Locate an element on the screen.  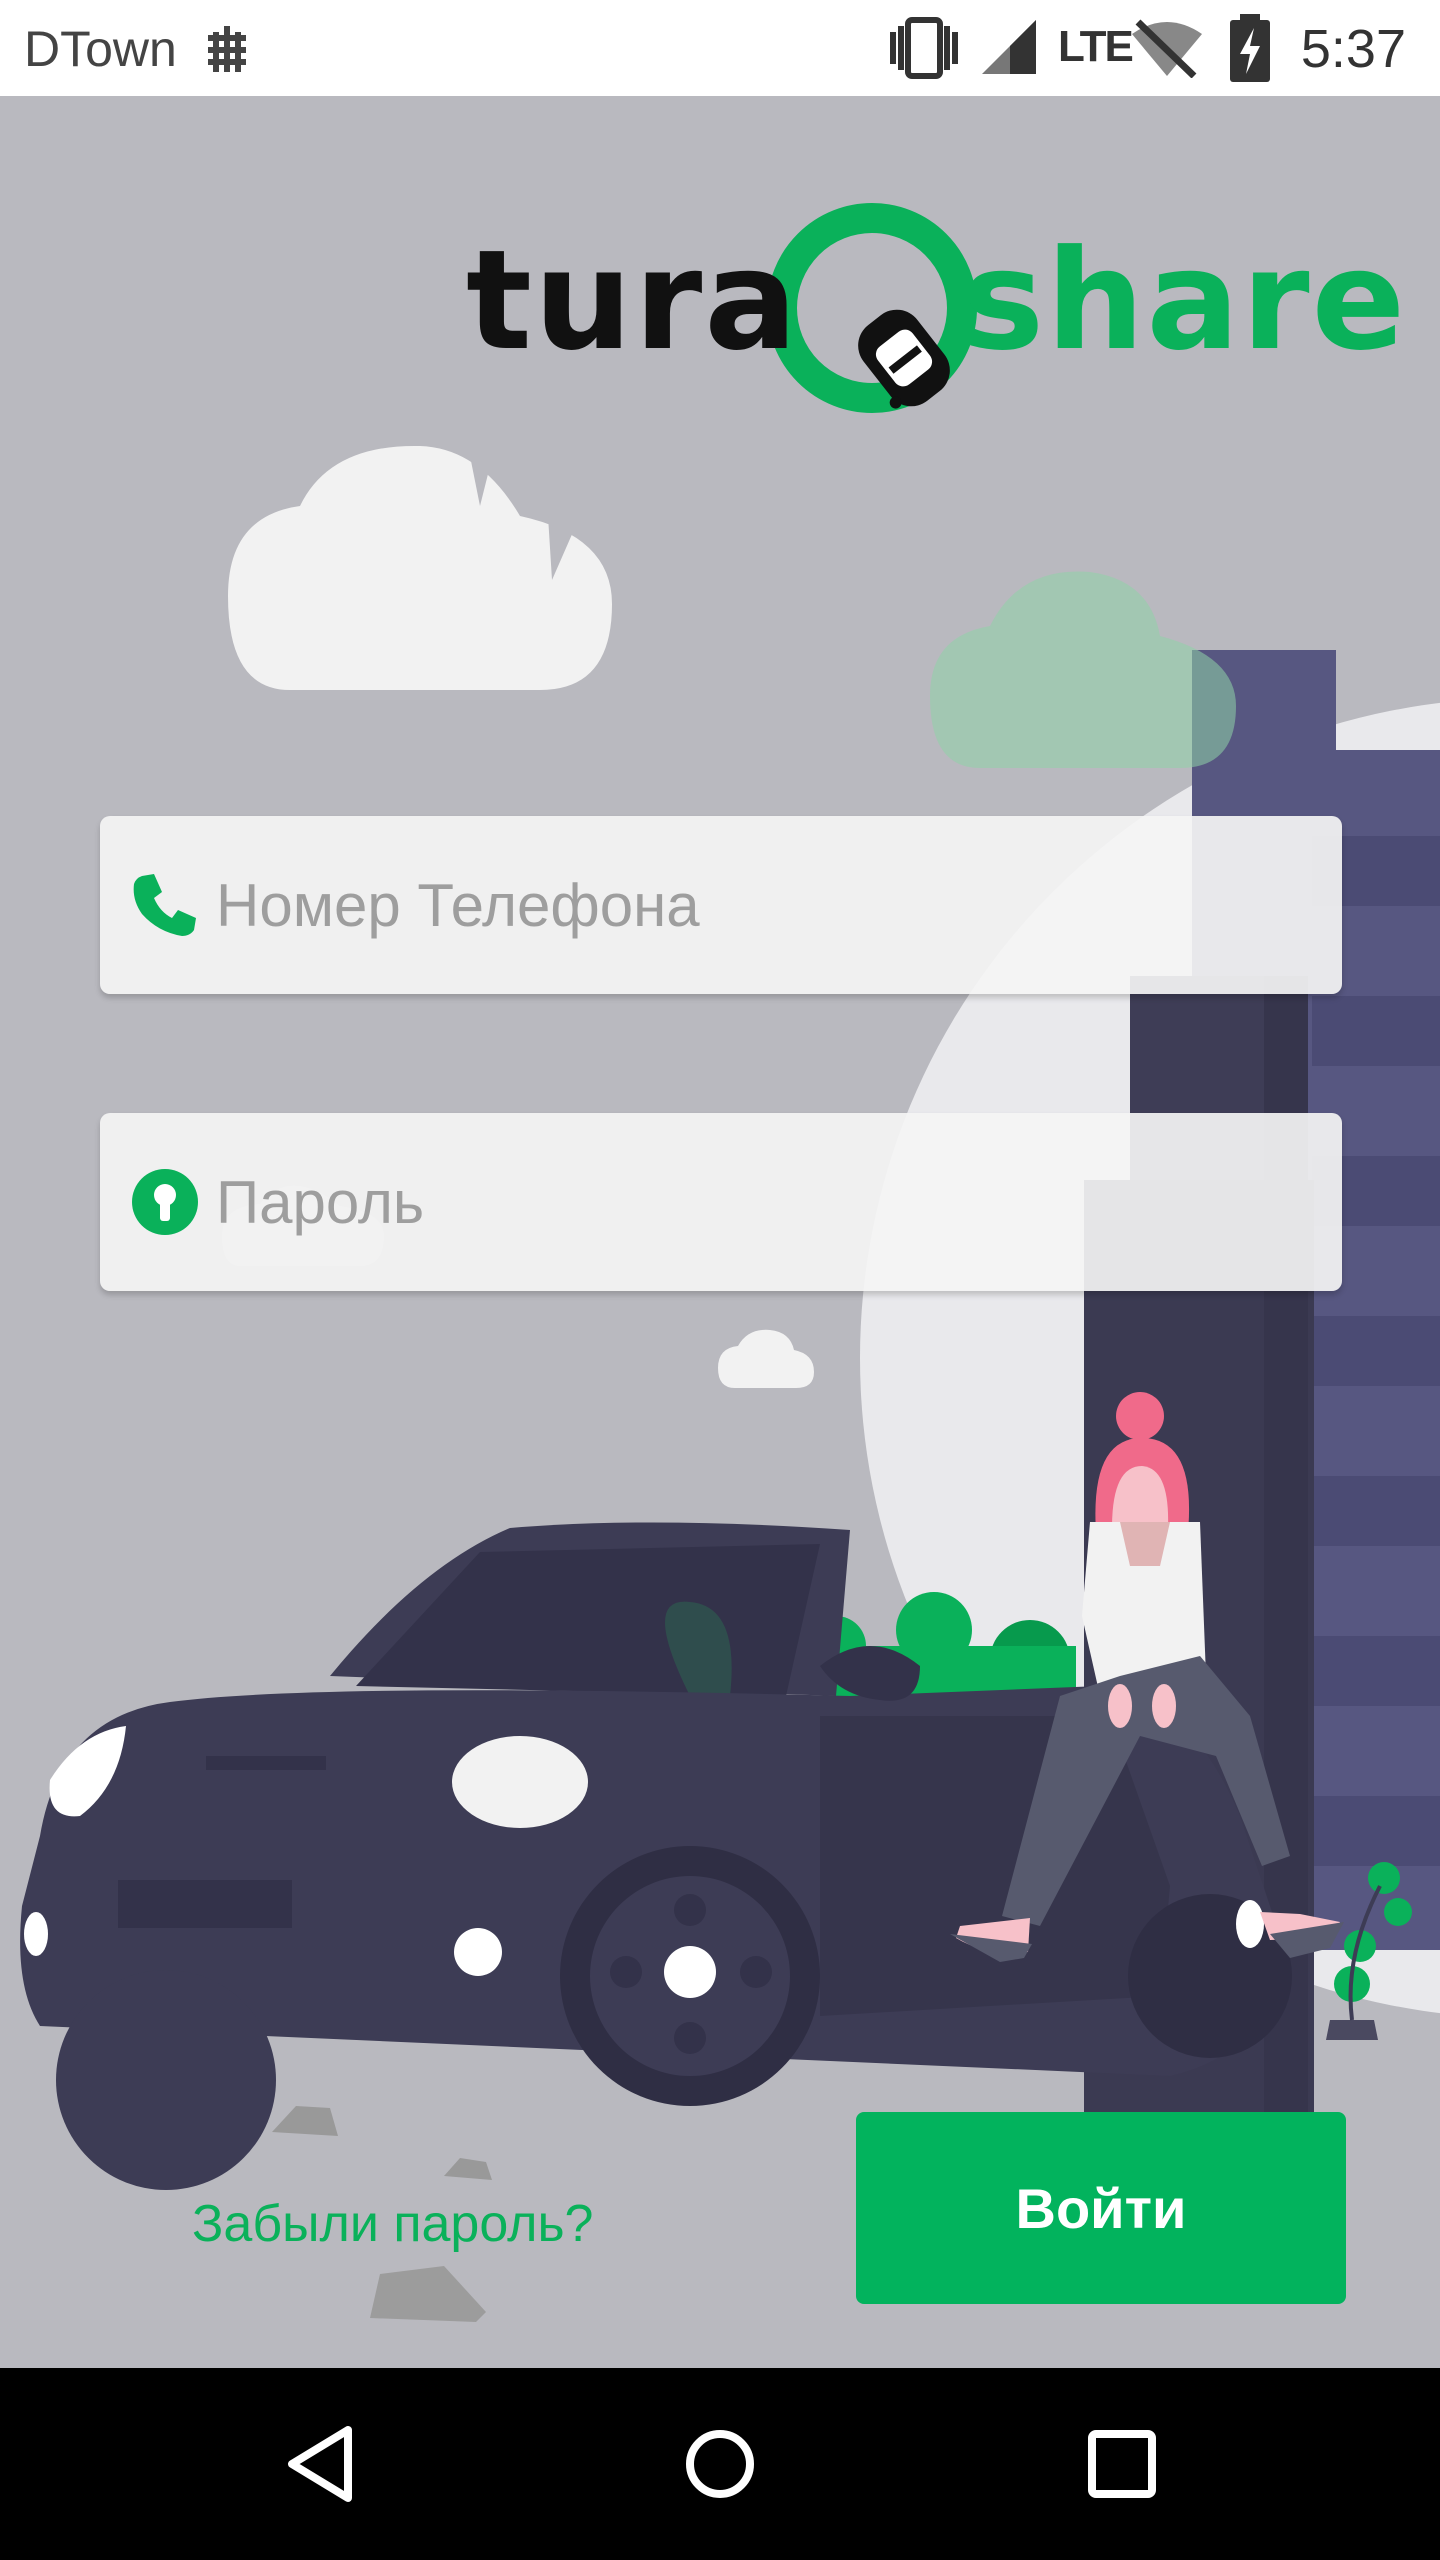
battery-charging-icon is located at coordinates (1250, 48).